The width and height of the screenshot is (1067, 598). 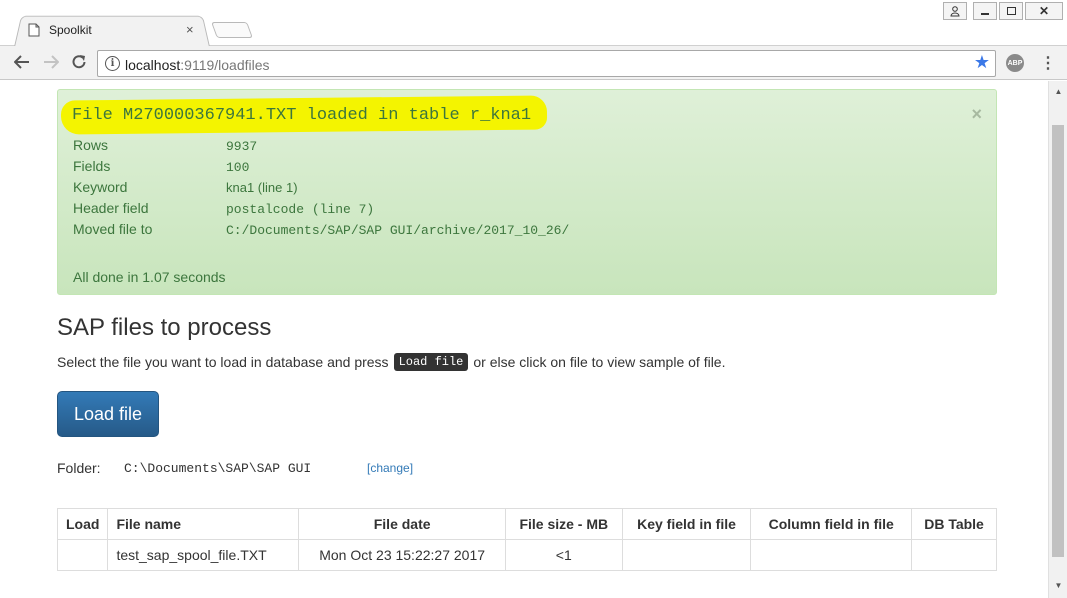 I want to click on browser-titlebar: Spoolkit × ✕, so click(x=533, y=23).